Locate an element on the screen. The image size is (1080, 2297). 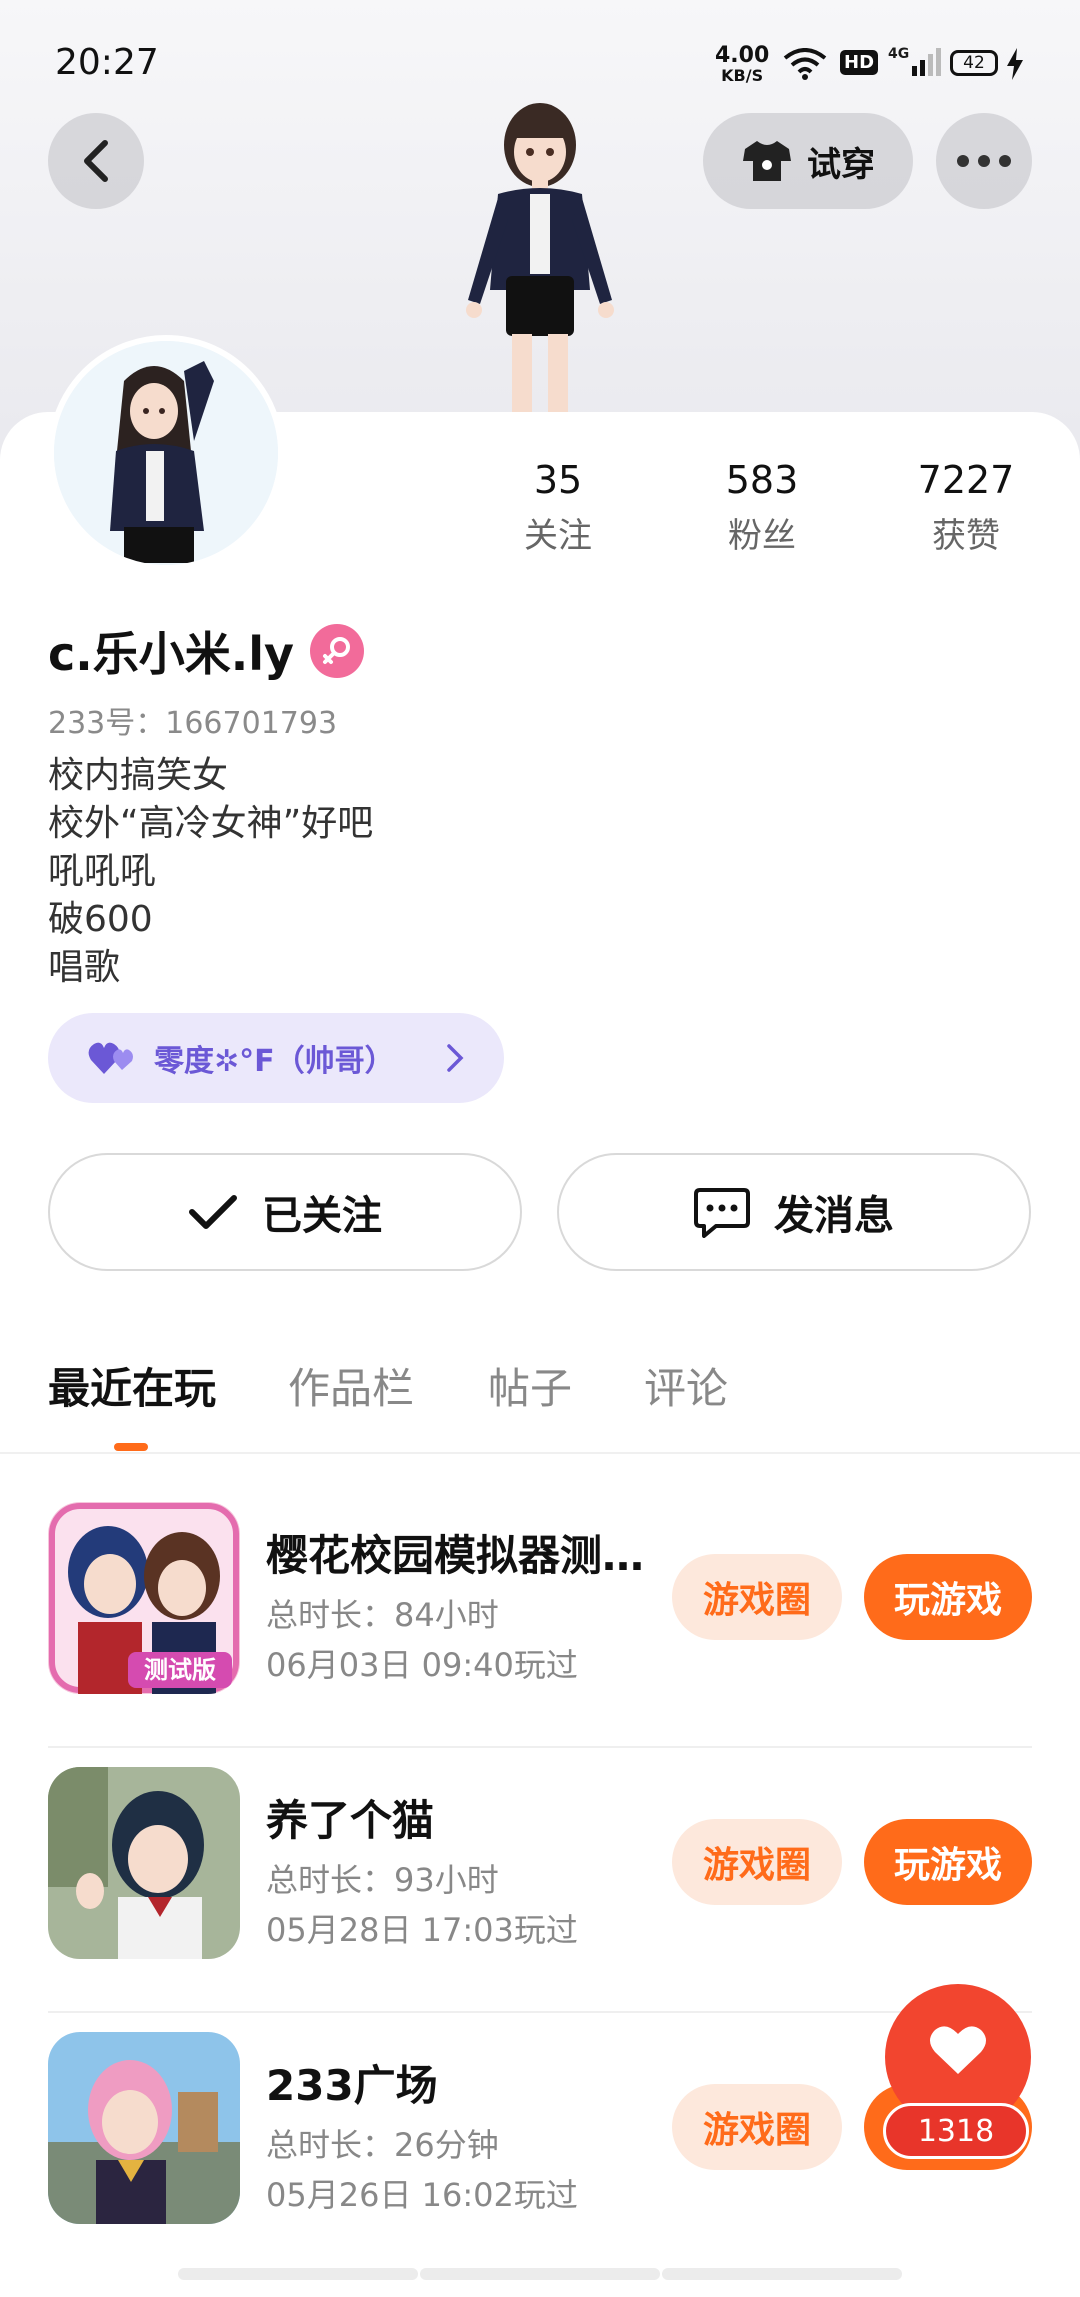
send-message-label: 发消息 is located at coordinates (834, 1216).